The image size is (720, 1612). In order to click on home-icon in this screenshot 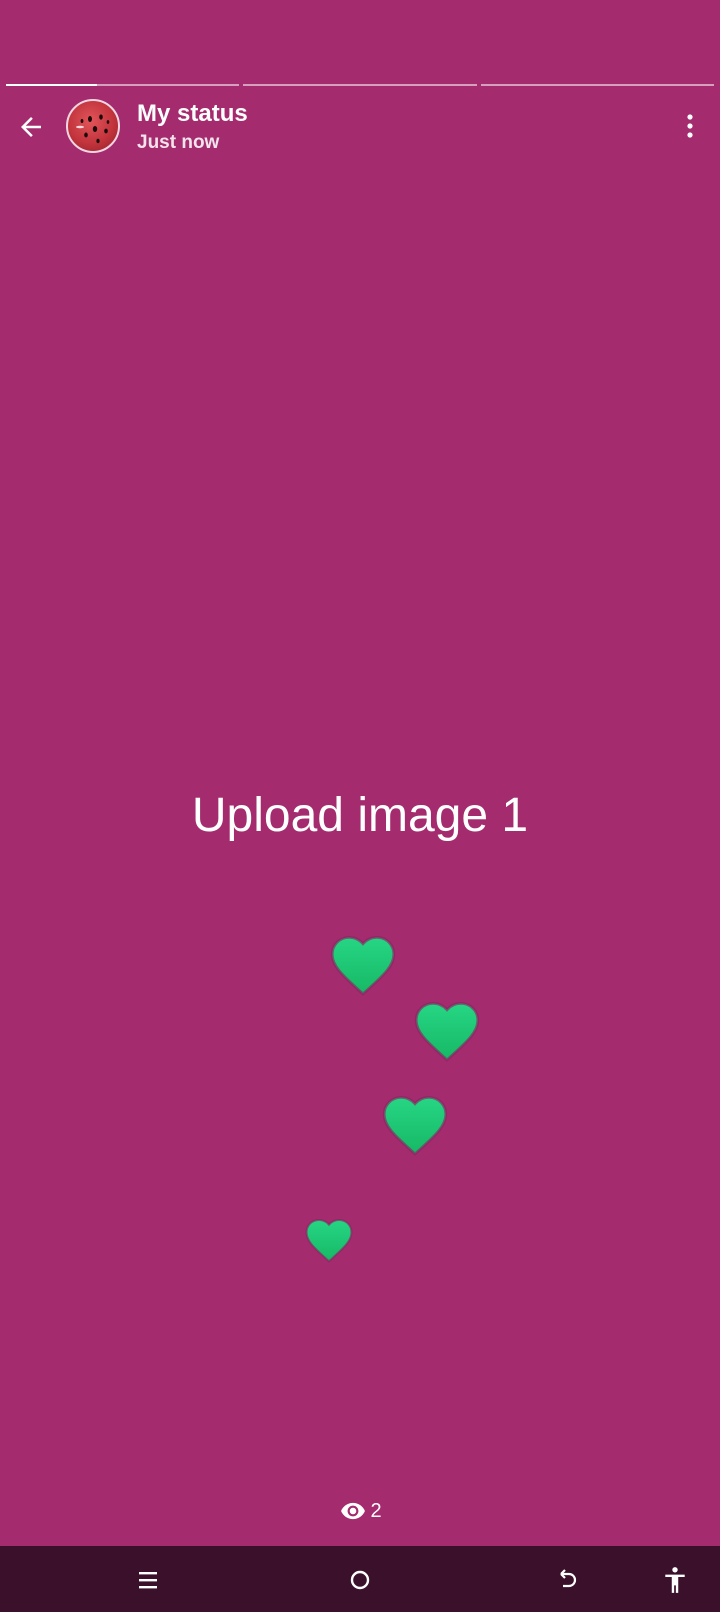, I will do `click(360, 1580)`.